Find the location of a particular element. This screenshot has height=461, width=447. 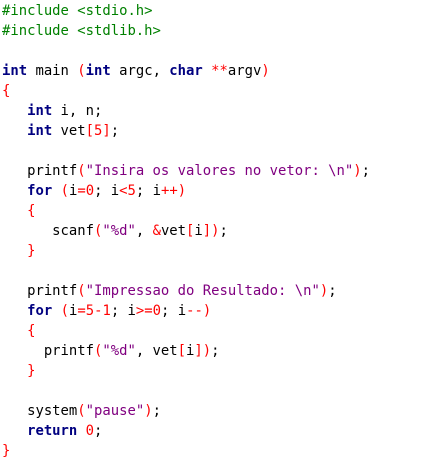

code-line: return 0; is located at coordinates (52, 431).